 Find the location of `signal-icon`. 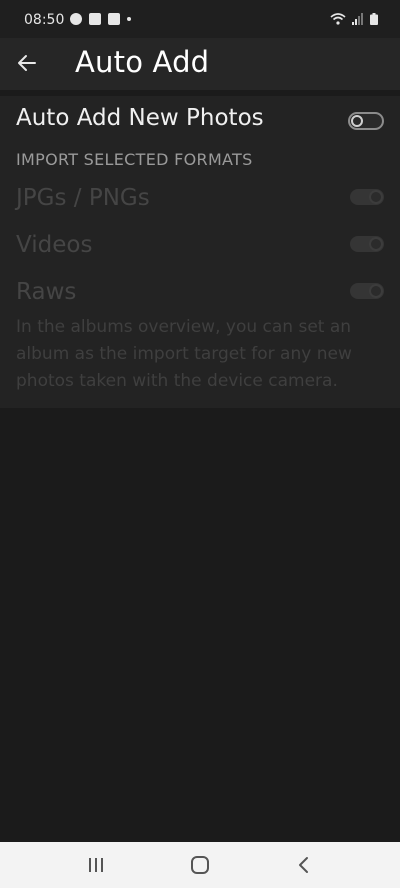

signal-icon is located at coordinates (357, 19).